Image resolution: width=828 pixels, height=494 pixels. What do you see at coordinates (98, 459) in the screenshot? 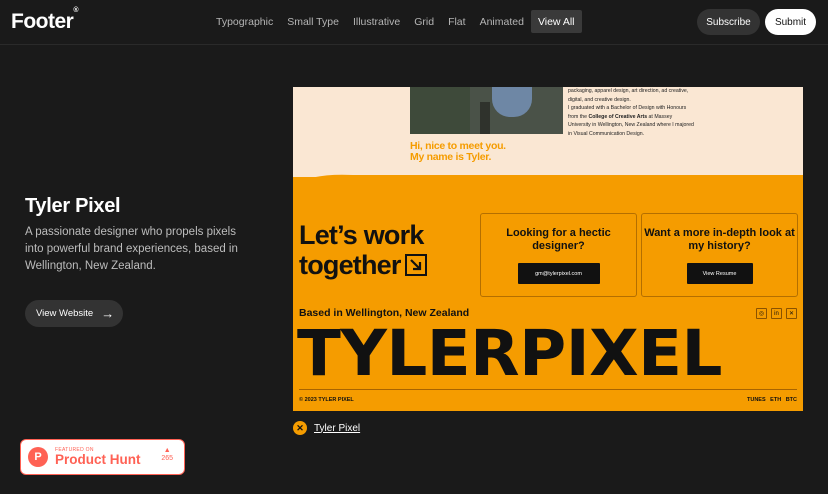
I see `product-hunt-name: Product Hunt` at bounding box center [98, 459].